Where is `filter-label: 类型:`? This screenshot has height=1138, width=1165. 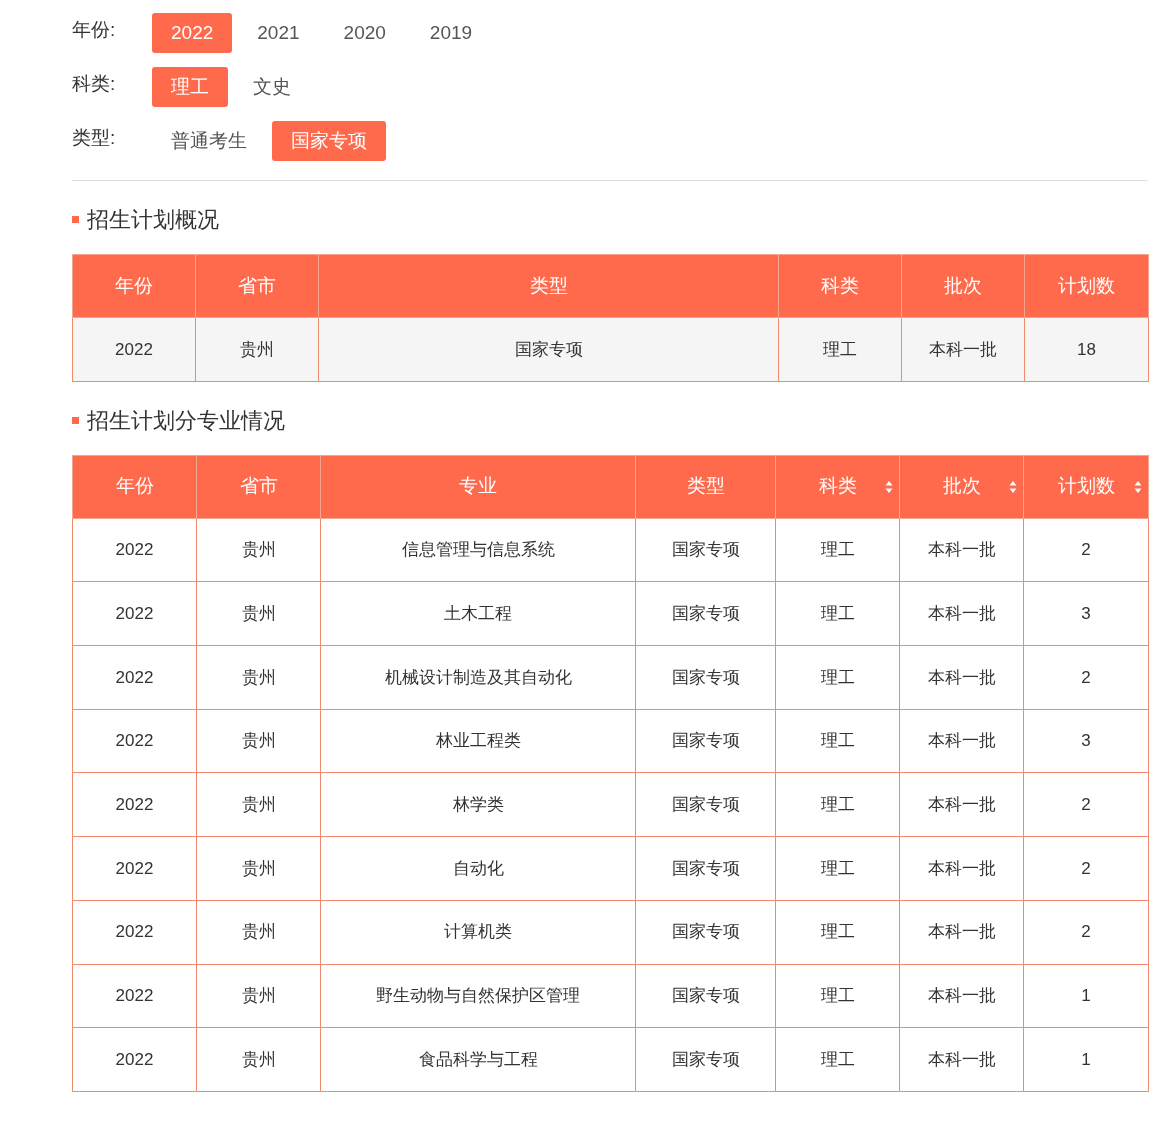 filter-label: 类型: is located at coordinates (94, 137).